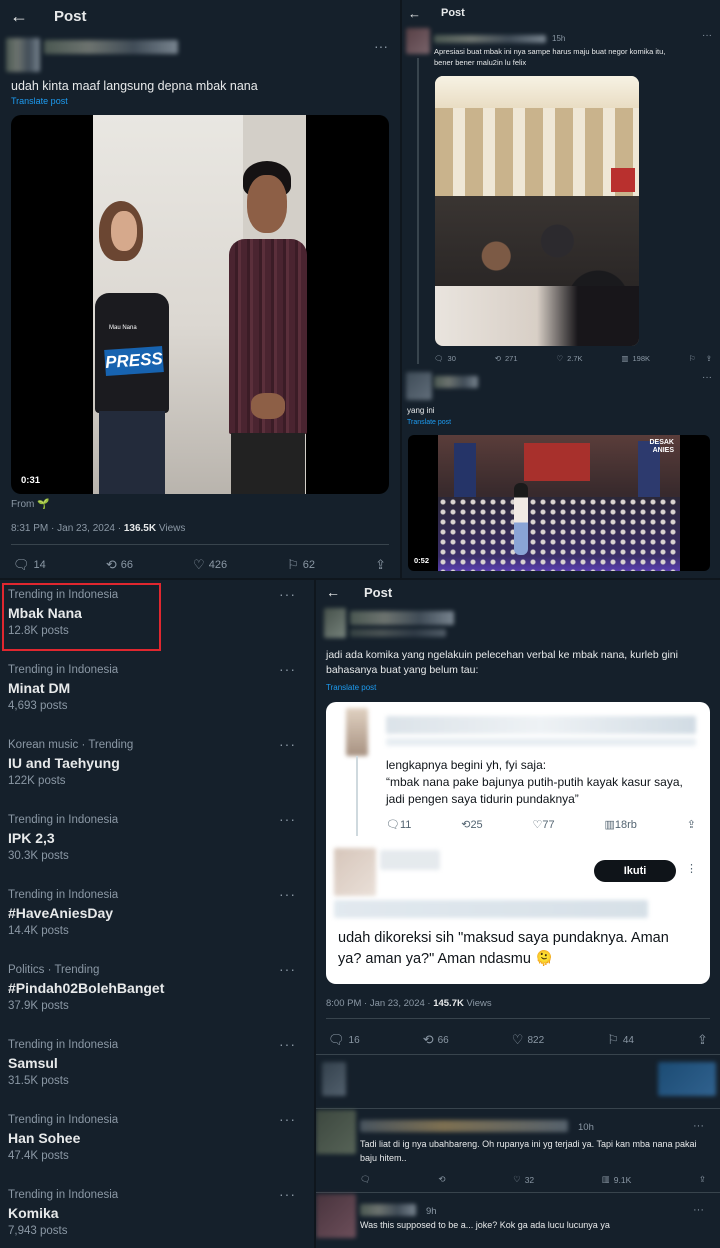 The image size is (720, 1248). Describe the element at coordinates (456, 382) in the screenshot. I see `reply-author-blurred` at that location.